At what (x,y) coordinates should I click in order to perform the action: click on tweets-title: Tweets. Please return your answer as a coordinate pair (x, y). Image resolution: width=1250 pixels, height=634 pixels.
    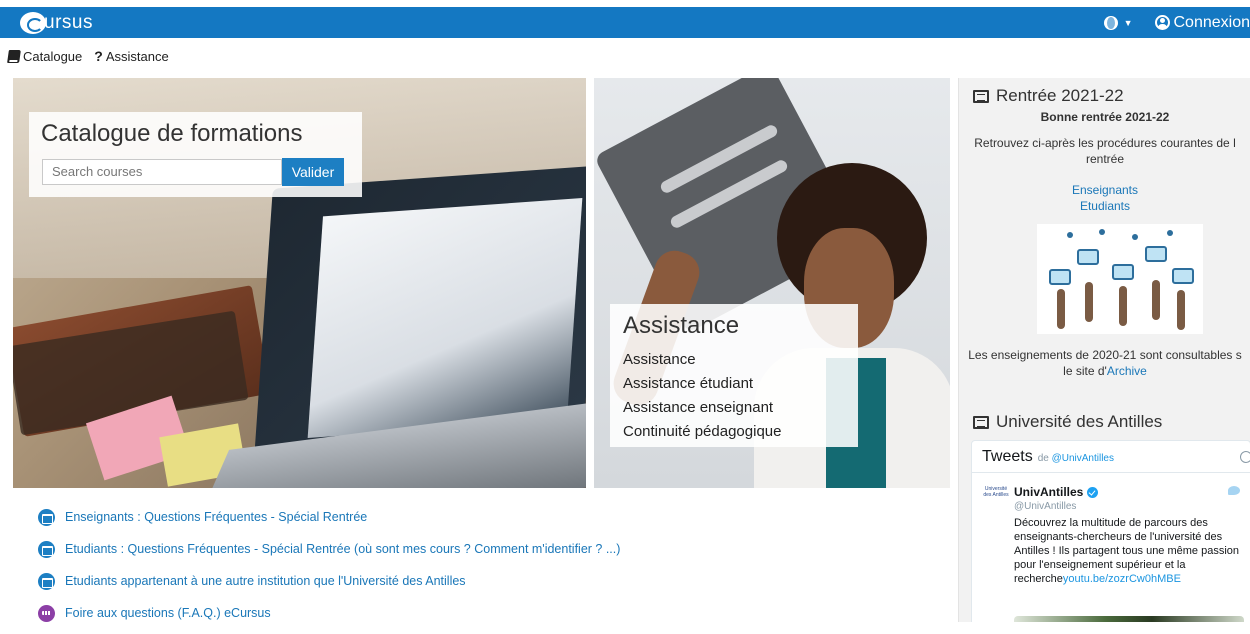
    Looking at the image, I should click on (1007, 457).